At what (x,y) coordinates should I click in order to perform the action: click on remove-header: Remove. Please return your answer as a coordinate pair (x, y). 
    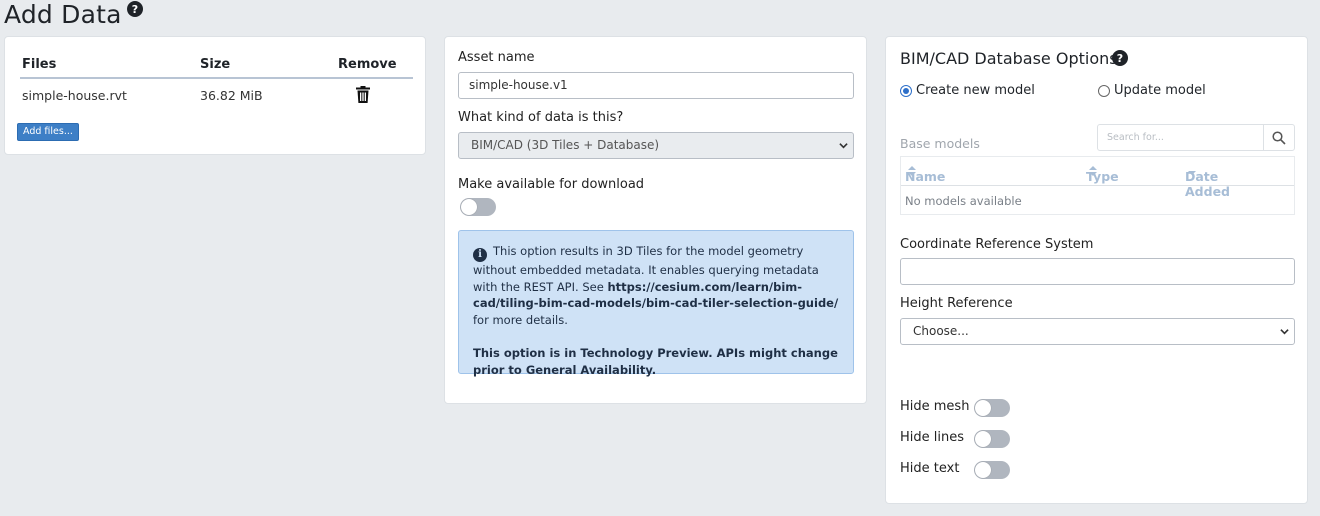
    Looking at the image, I should click on (367, 64).